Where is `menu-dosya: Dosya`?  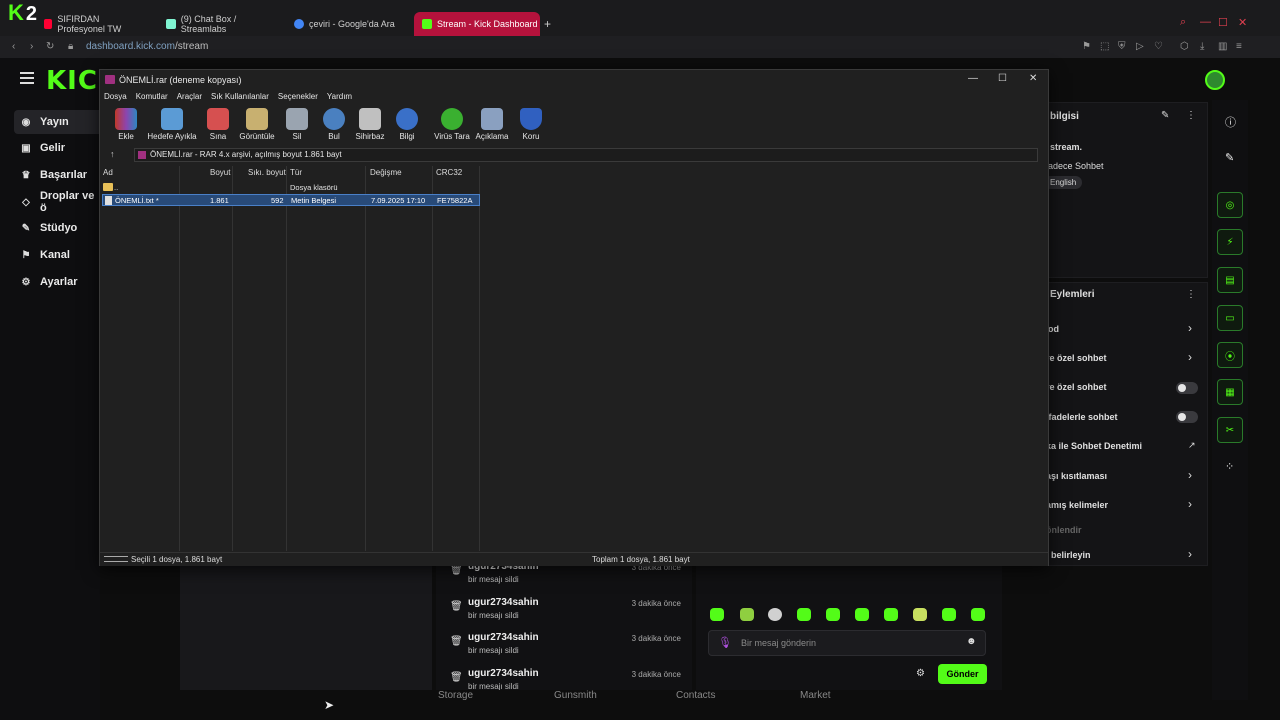 menu-dosya: Dosya is located at coordinates (115, 96).